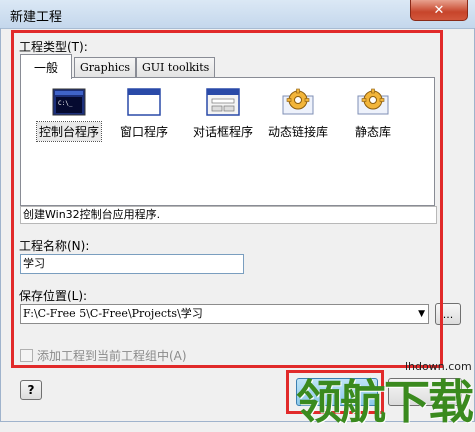 This screenshot has width=475, height=432. I want to click on window-title: 新建工程, so click(36, 17).